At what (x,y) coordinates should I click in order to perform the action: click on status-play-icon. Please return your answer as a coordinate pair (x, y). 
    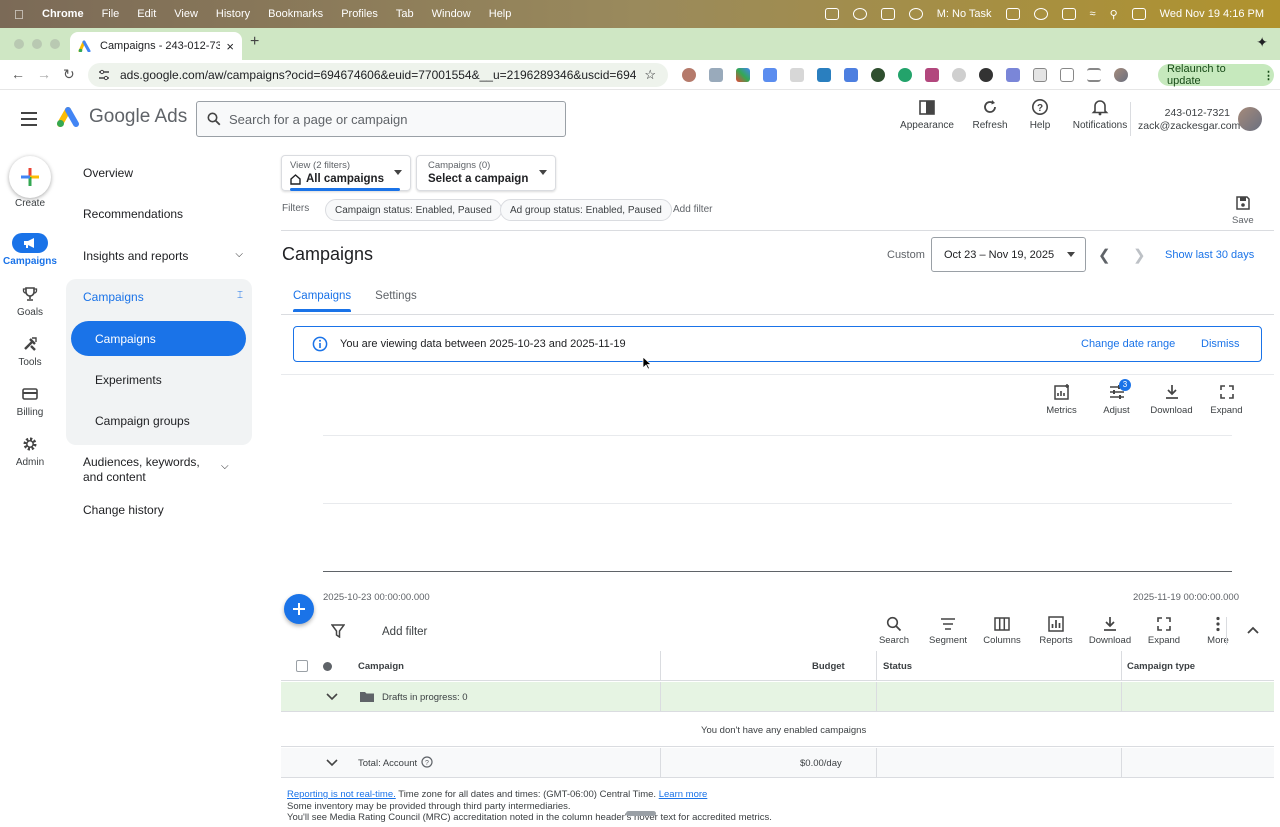
    Looking at the image, I should click on (1040, 14).